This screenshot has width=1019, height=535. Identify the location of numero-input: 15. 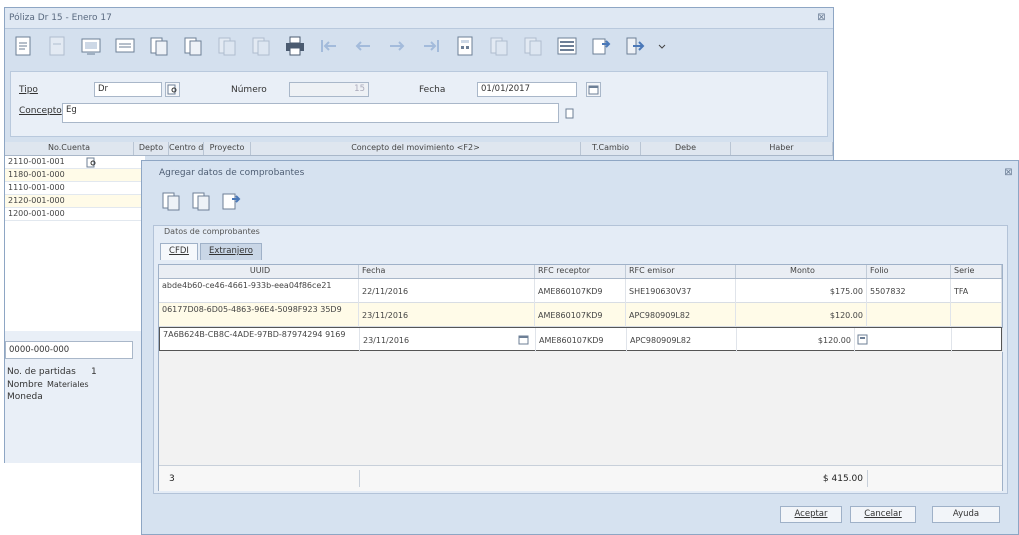
(329, 89).